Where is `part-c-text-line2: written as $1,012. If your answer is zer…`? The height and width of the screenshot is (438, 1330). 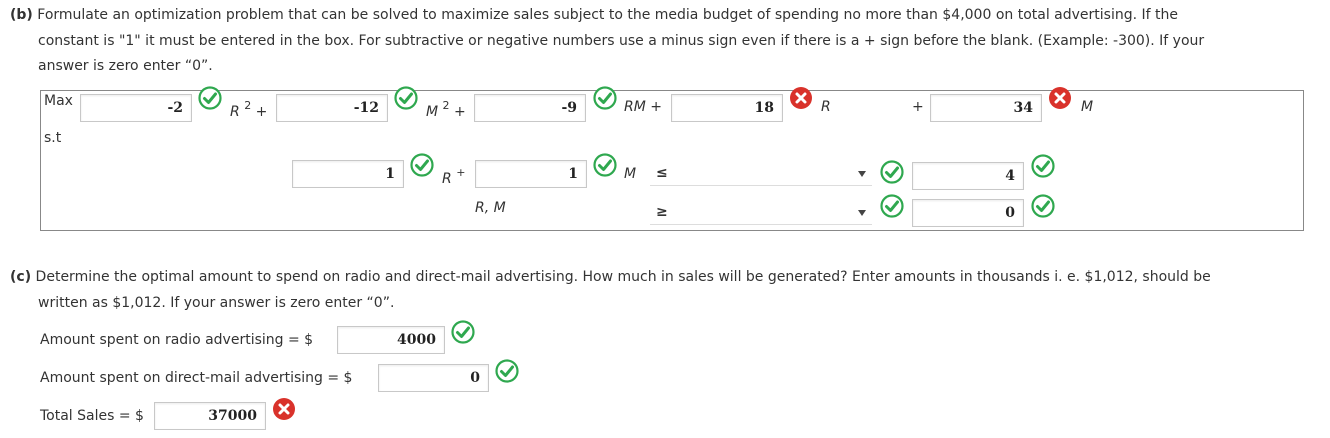 part-c-text-line2: written as $1,012. If your answer is zer… is located at coordinates (216, 302).